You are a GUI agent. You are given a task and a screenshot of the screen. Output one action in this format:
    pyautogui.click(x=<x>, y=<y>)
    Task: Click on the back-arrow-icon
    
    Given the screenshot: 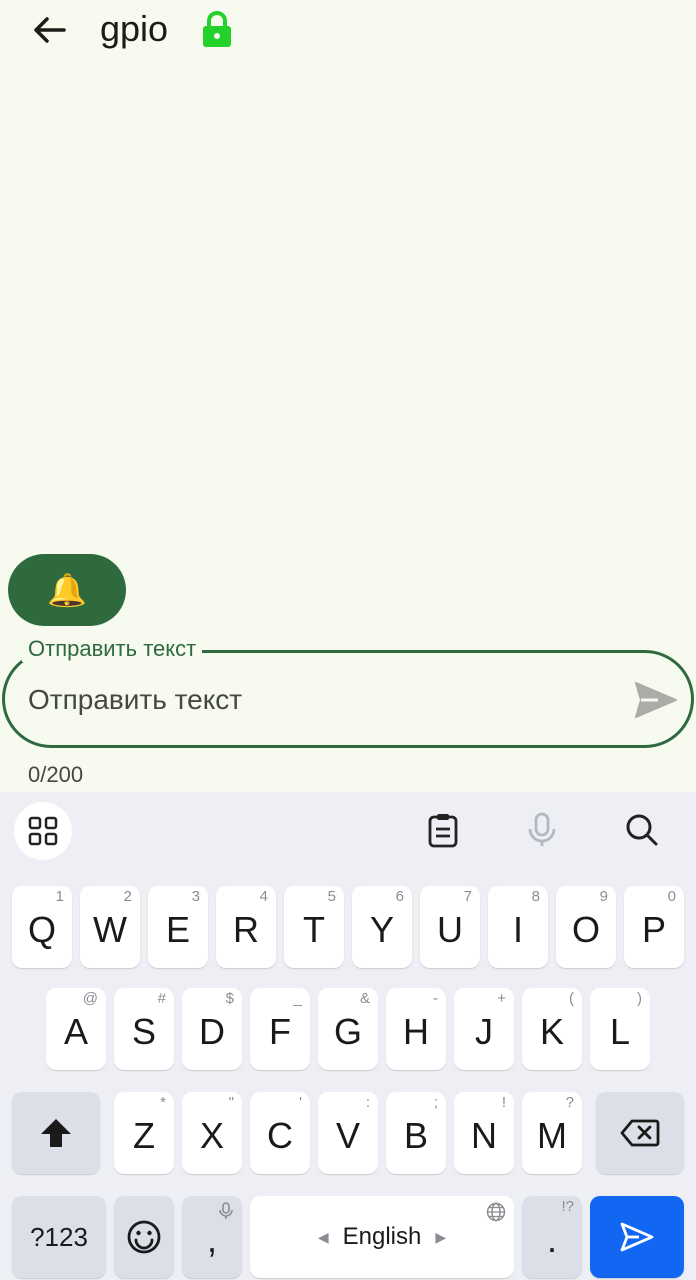 What is the action you would take?
    pyautogui.click(x=50, y=30)
    